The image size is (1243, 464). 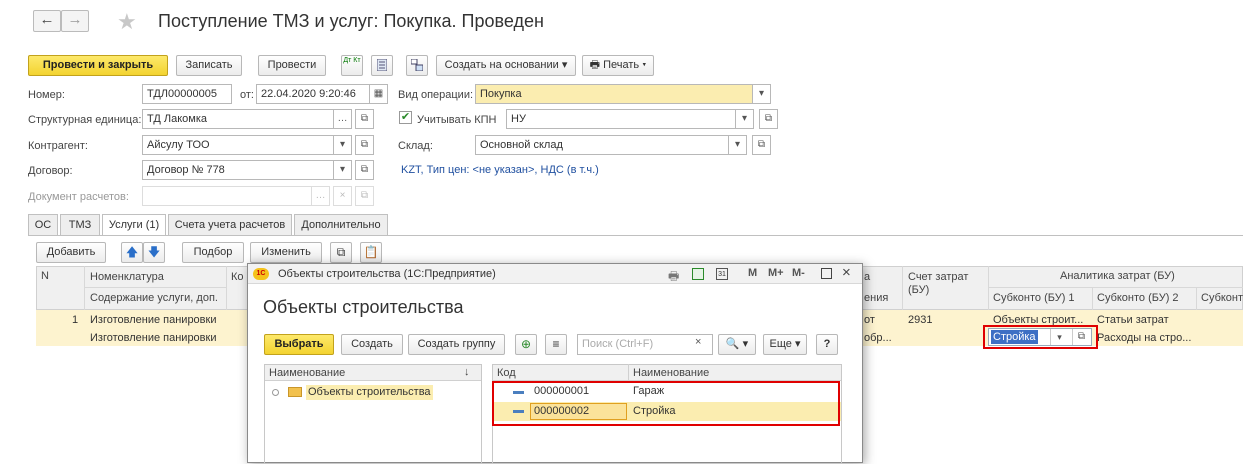 What do you see at coordinates (313, 94) in the screenshot?
I see `date-field: 22.04.2020 9:20:46` at bounding box center [313, 94].